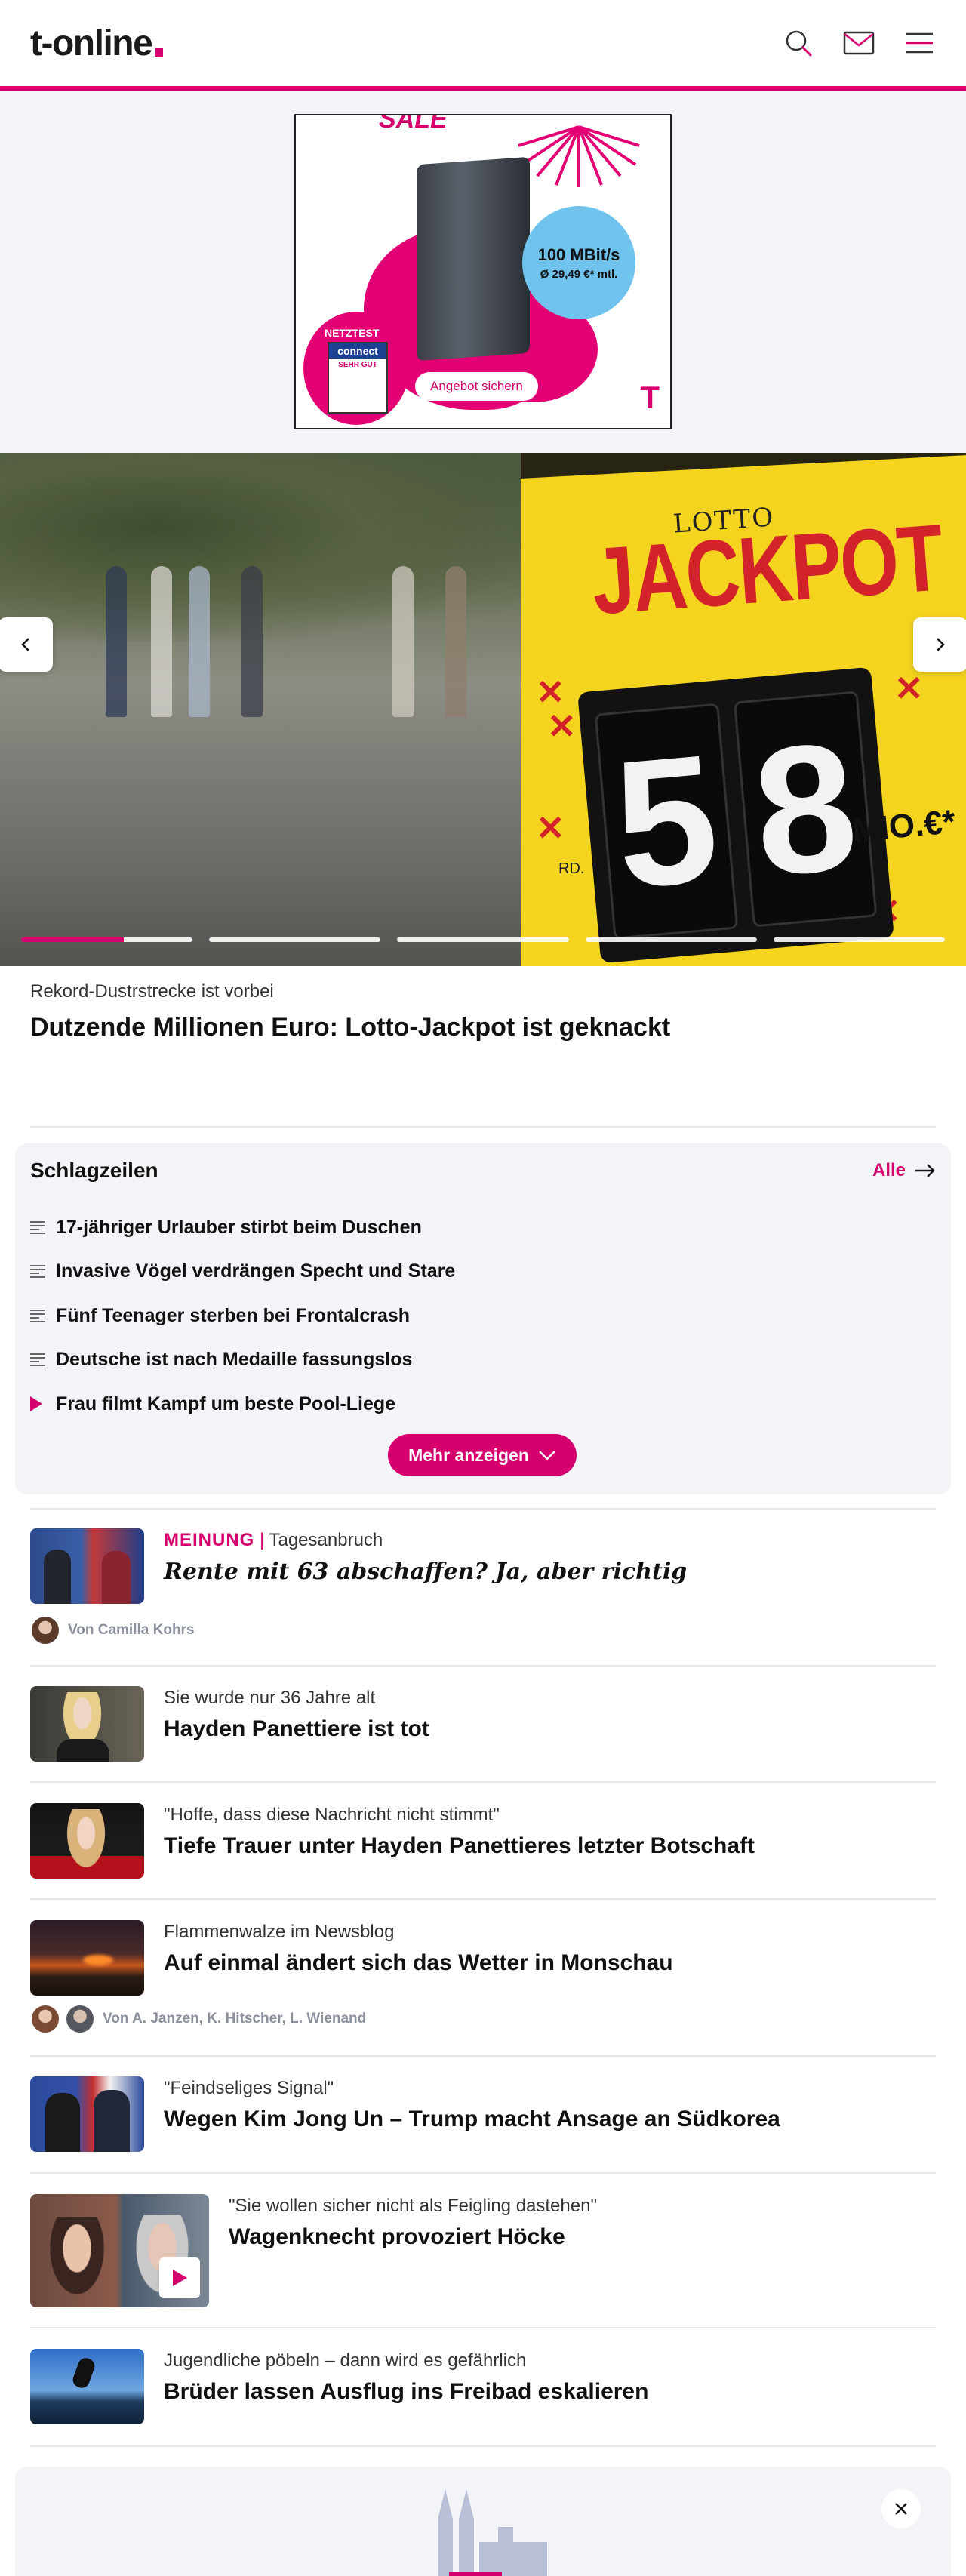  I want to click on close-icon, so click(901, 2509).